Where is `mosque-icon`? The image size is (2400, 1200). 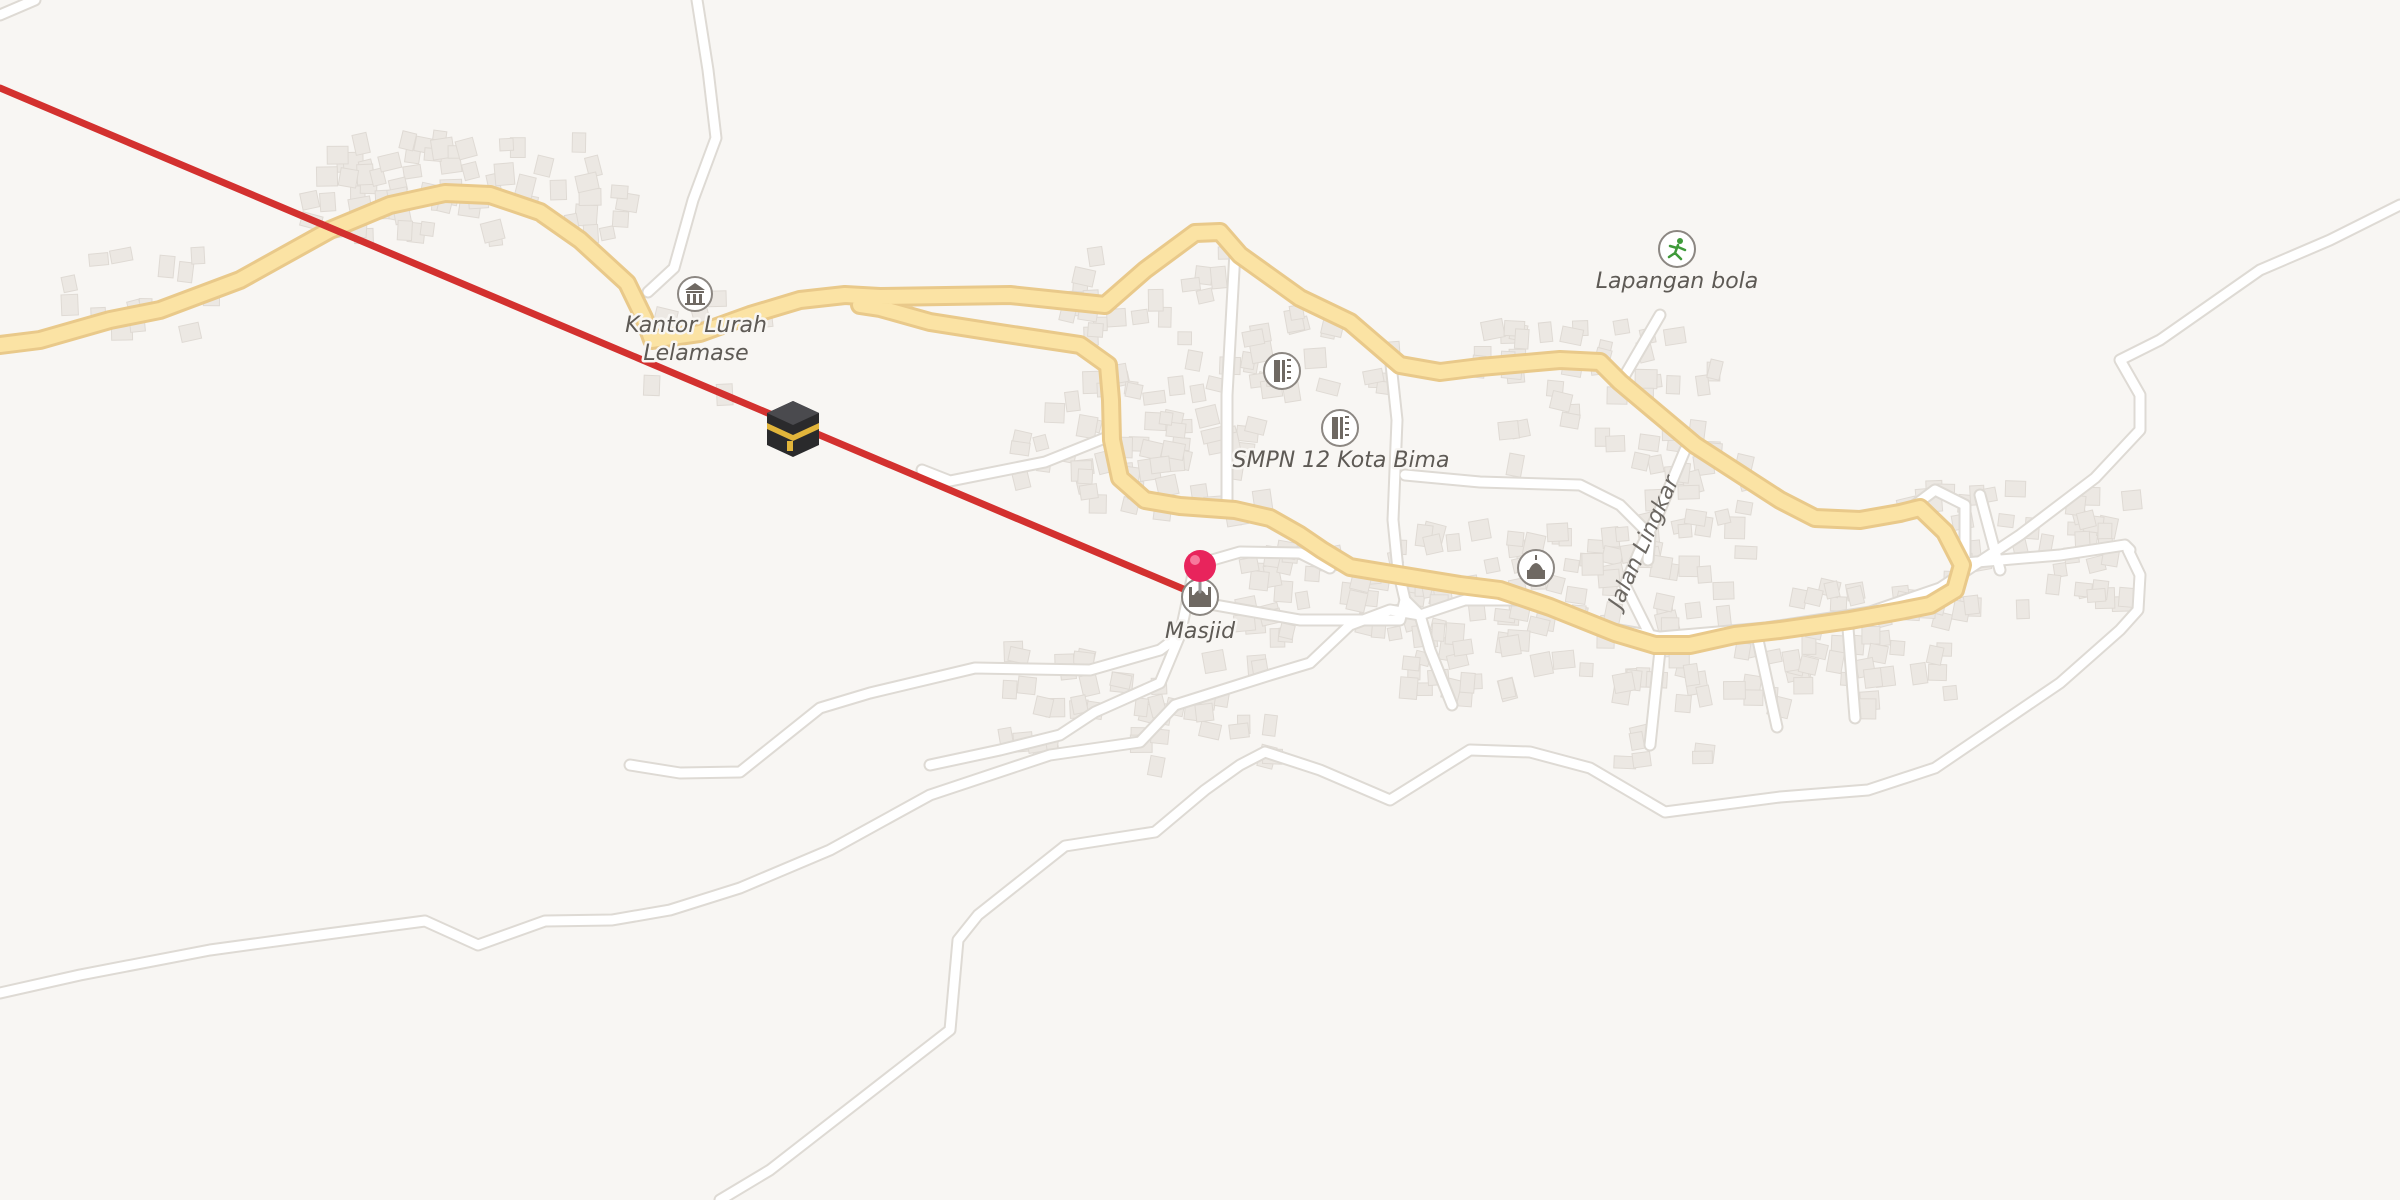
mosque-icon is located at coordinates (1536, 568).